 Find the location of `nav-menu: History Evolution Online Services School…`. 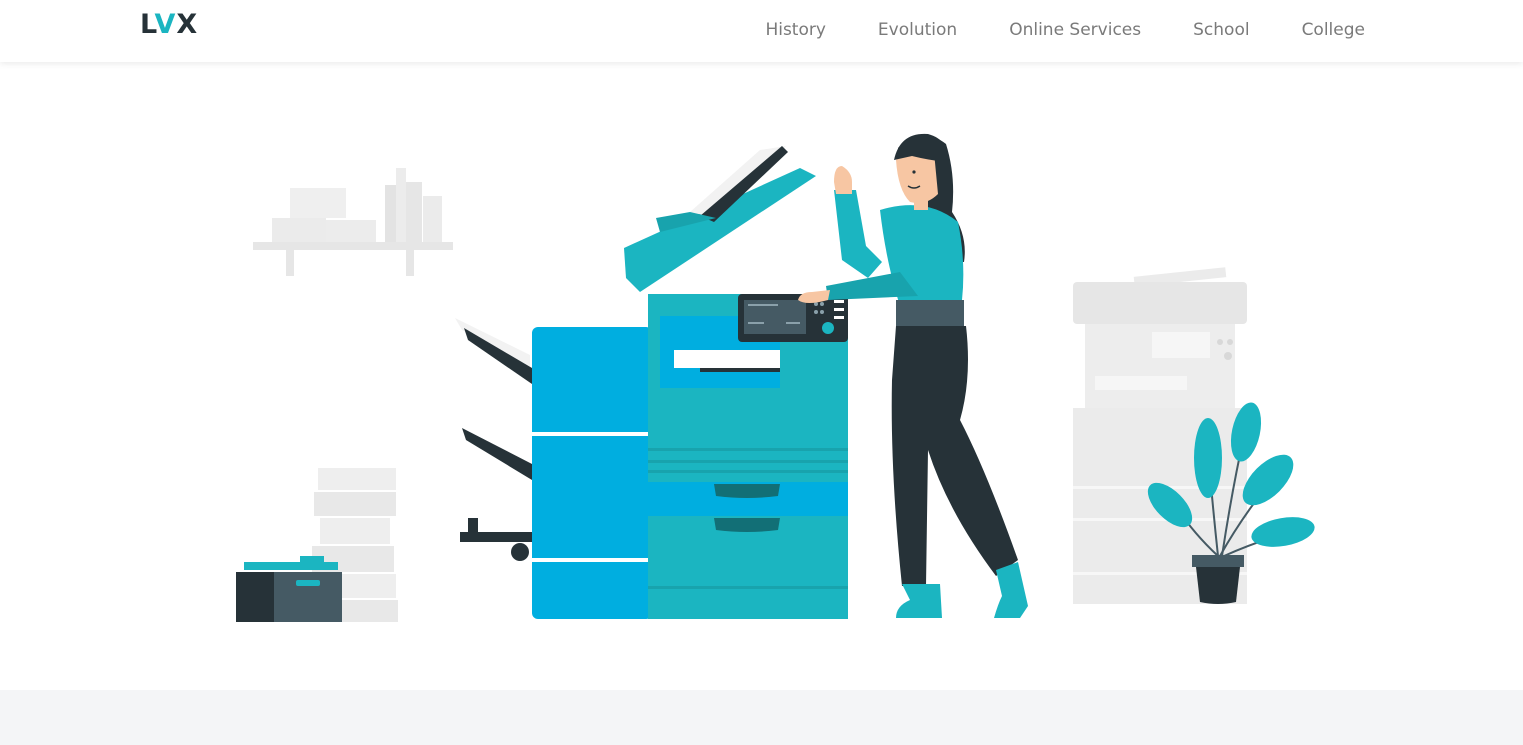

nav-menu: History Evolution Online Services School… is located at coordinates (1065, 30).